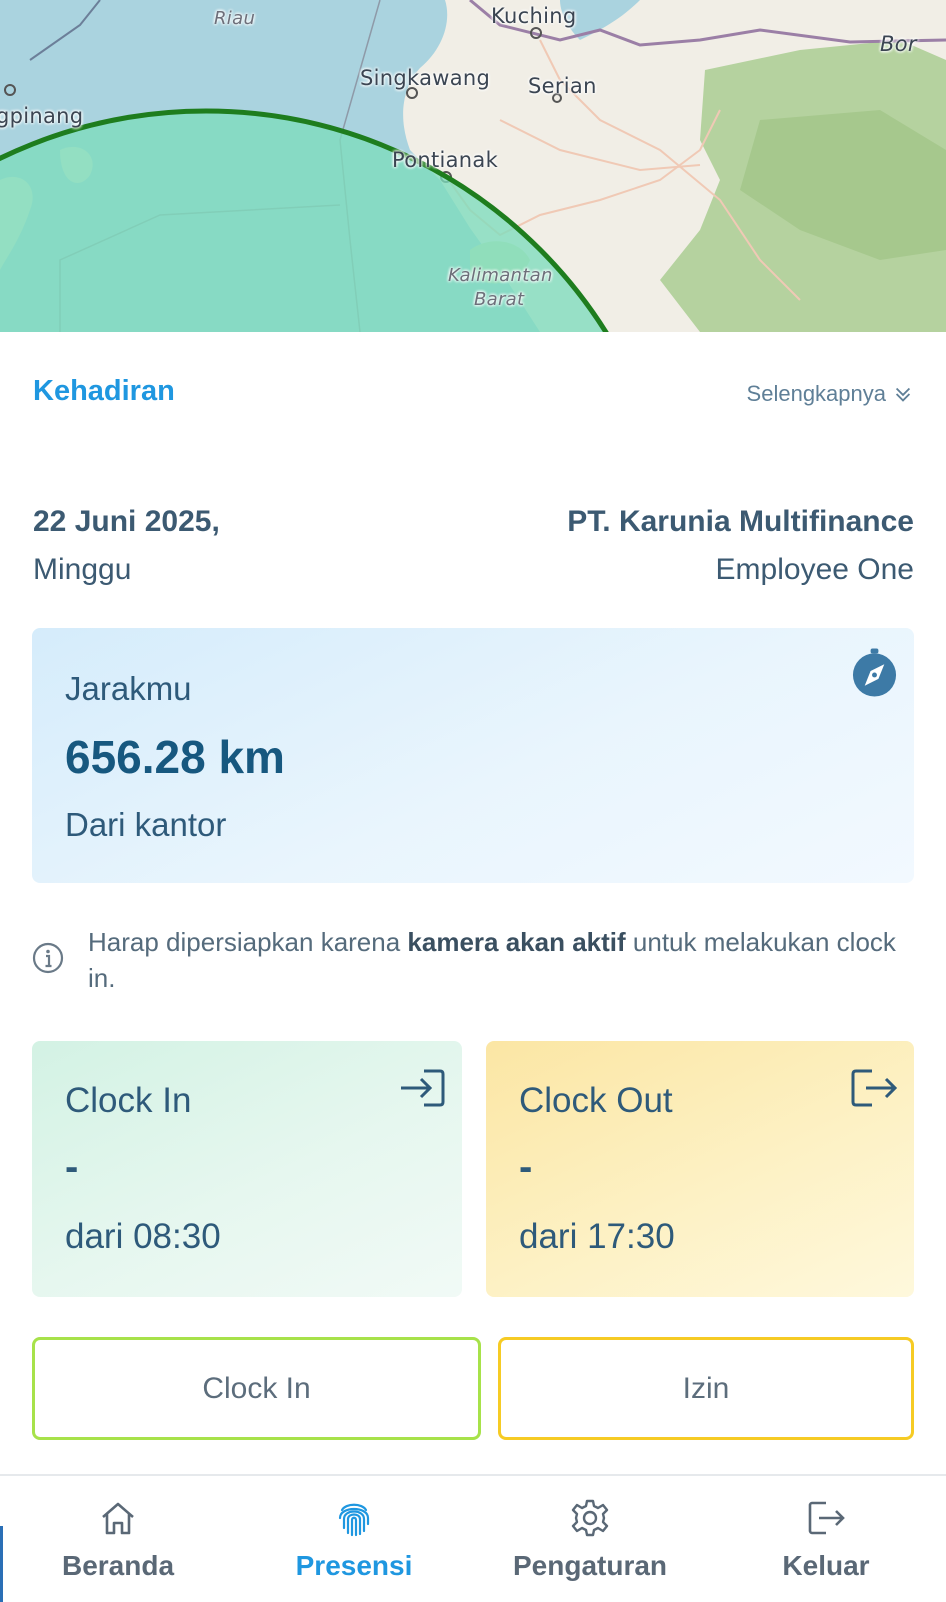 The height and width of the screenshot is (1602, 946). Describe the element at coordinates (175, 757) in the screenshot. I see `distance-value: 656.28 km` at that location.